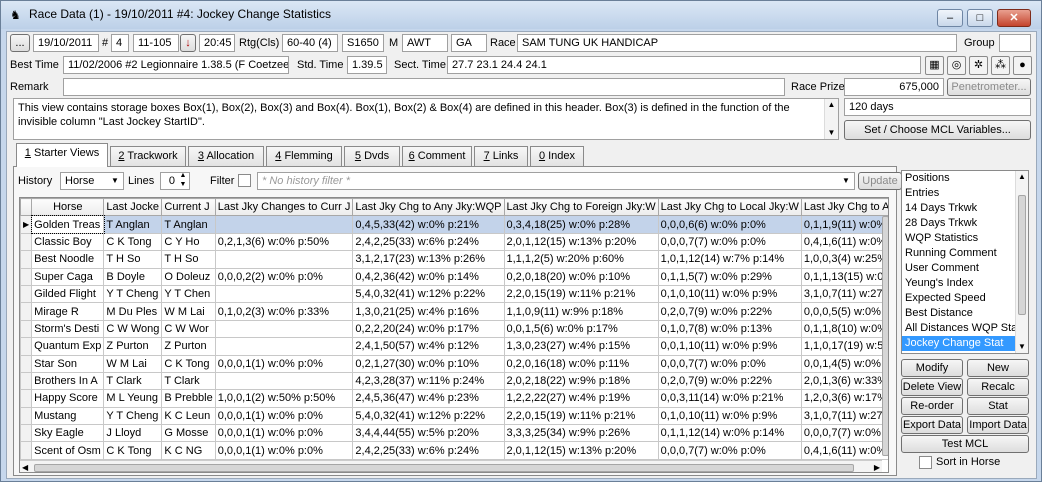 The width and height of the screenshot is (1042, 482). What do you see at coordinates (428, 450) in the screenshot?
I see `table-cell: 2,4,2,25(33) w:6% p:24%` at bounding box center [428, 450].